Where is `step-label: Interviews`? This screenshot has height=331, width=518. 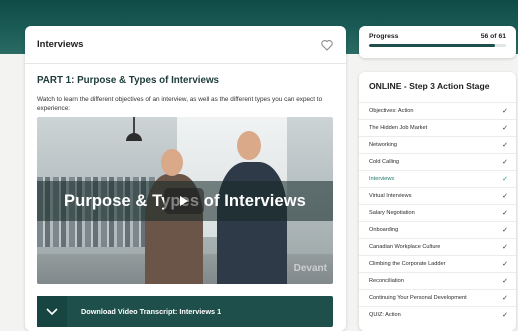 step-label: Interviews is located at coordinates (382, 179).